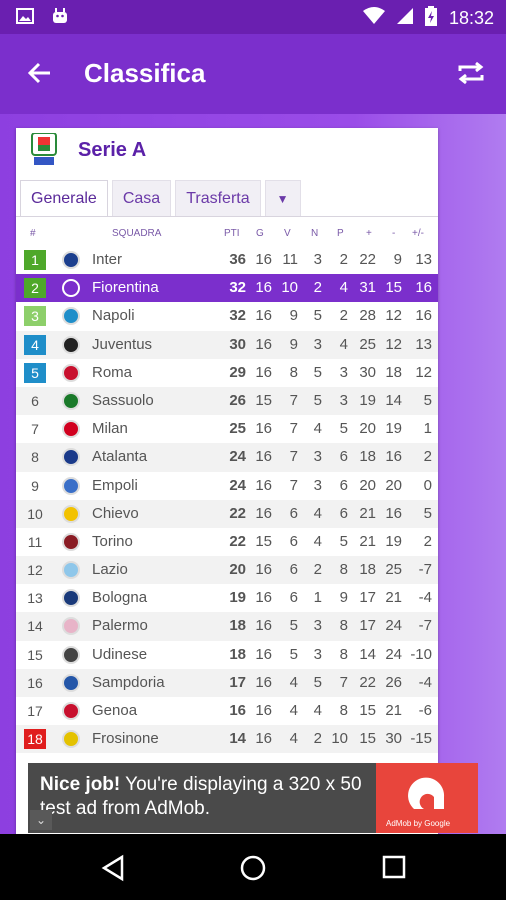  Describe the element at coordinates (253, 74) in the screenshot. I see `app-bar: Classifica` at that location.